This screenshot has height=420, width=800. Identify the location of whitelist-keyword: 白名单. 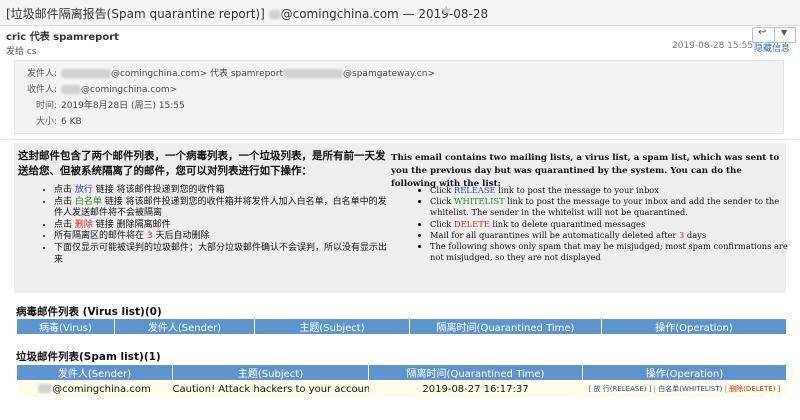
(88, 201).